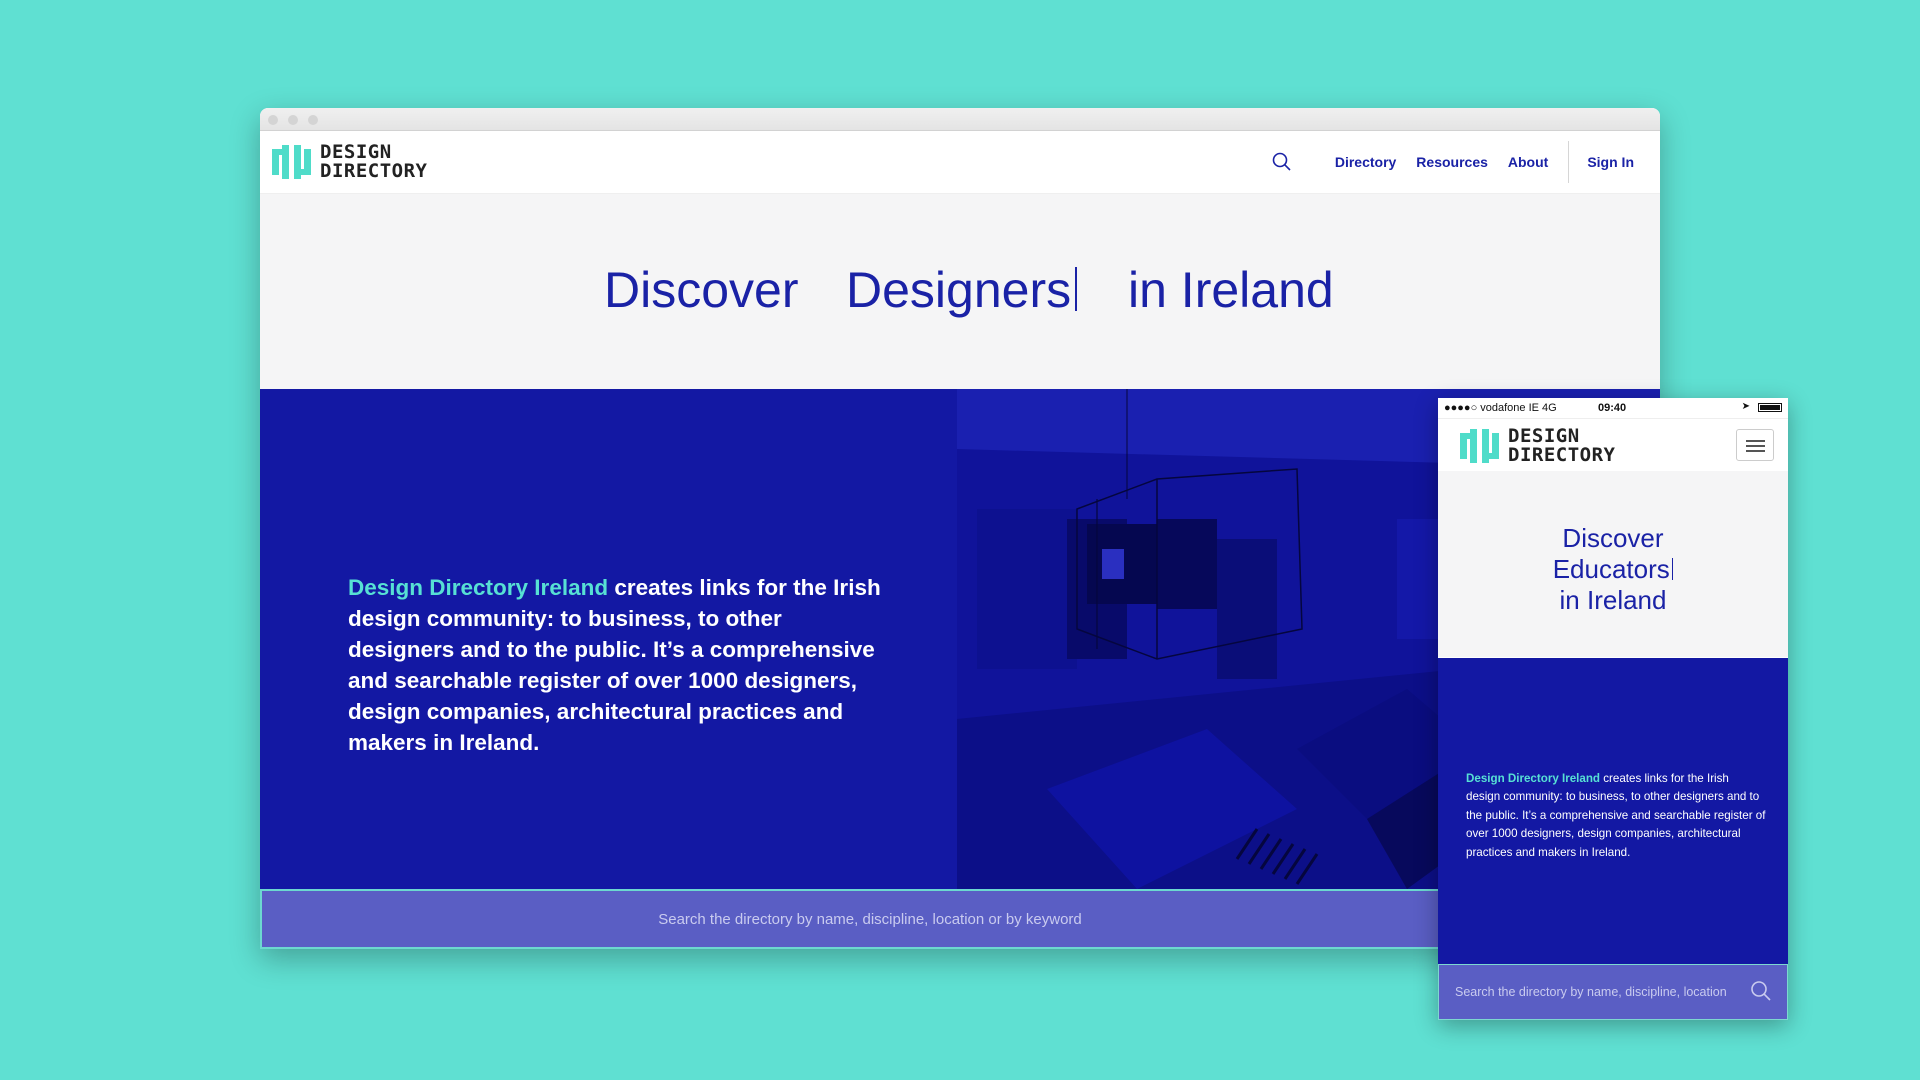 Image resolution: width=1920 pixels, height=1080 pixels. I want to click on window-minimize-dot, so click(293, 120).